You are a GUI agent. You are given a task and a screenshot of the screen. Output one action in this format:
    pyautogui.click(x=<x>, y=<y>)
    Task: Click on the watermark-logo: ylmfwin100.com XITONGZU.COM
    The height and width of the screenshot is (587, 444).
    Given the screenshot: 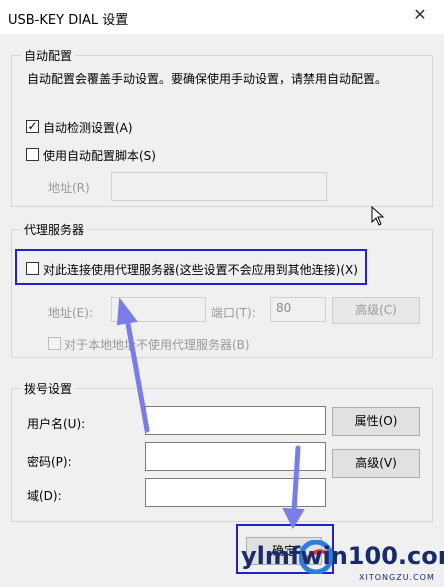 What is the action you would take?
    pyautogui.click(x=342, y=559)
    